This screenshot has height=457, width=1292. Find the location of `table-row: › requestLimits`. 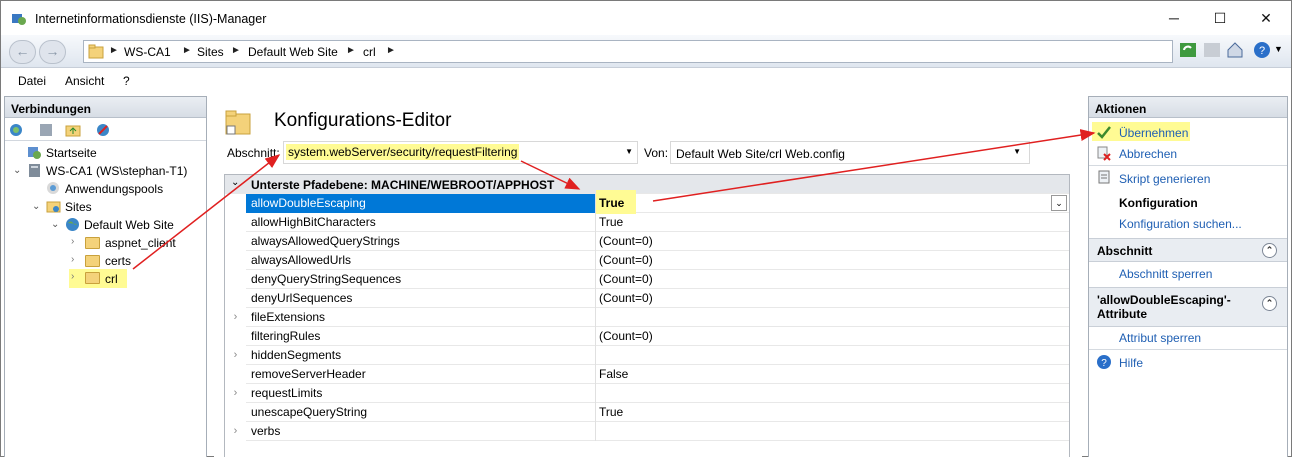

table-row: › requestLimits is located at coordinates (647, 393).